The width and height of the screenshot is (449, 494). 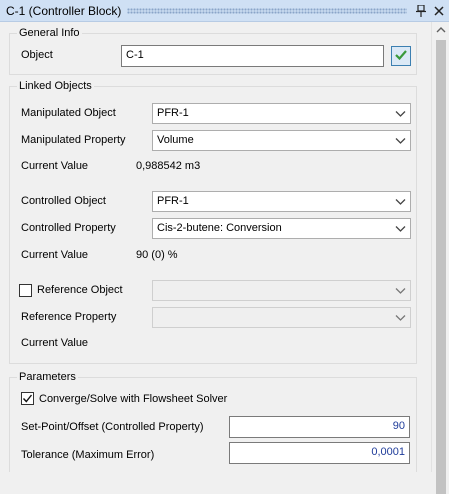 I want to click on manipulated-object-value: PFR-1, so click(x=173, y=113).